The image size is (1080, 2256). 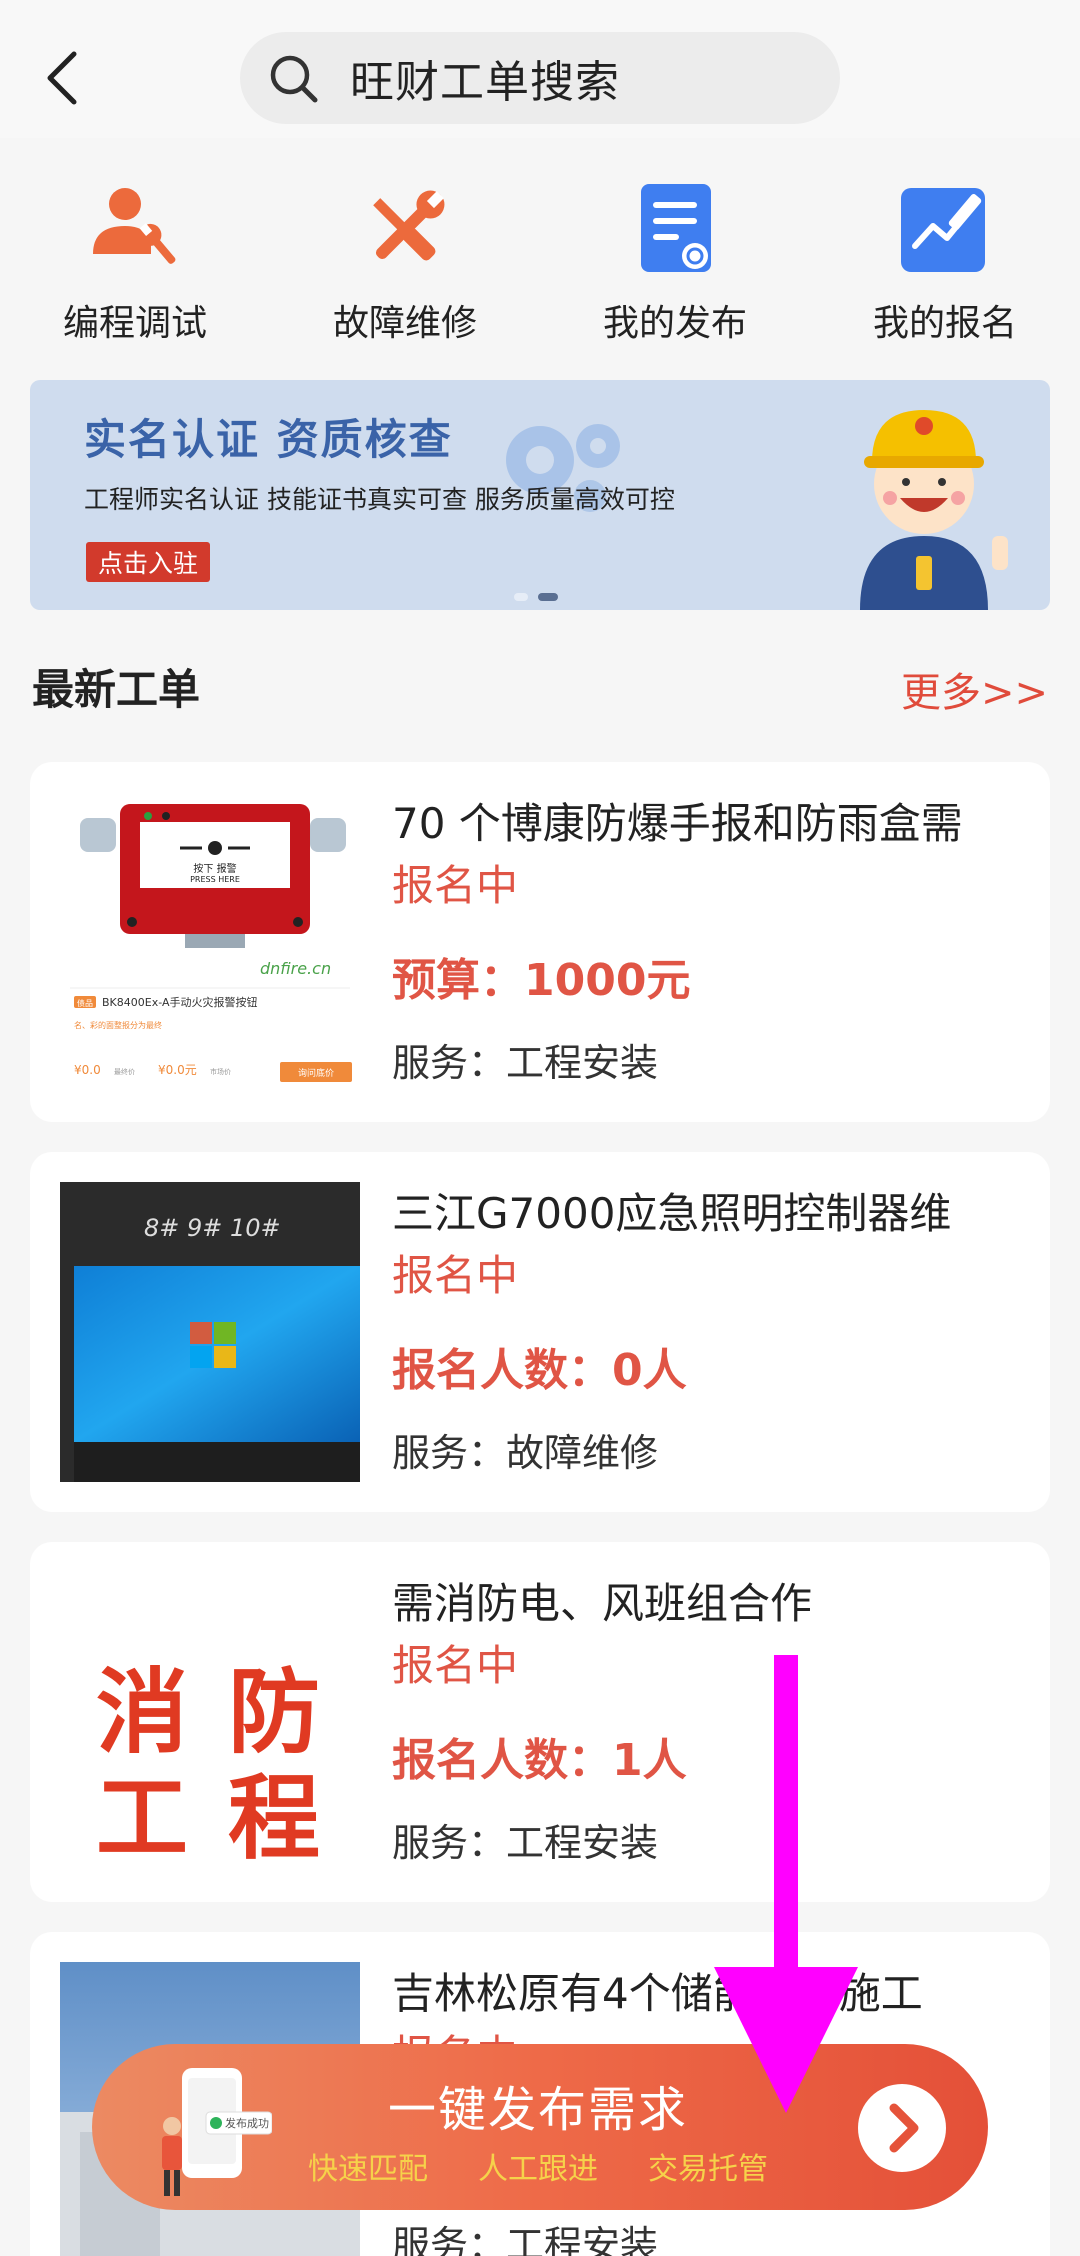 I want to click on fab-tag: 快速匹配, so click(x=368, y=2169).